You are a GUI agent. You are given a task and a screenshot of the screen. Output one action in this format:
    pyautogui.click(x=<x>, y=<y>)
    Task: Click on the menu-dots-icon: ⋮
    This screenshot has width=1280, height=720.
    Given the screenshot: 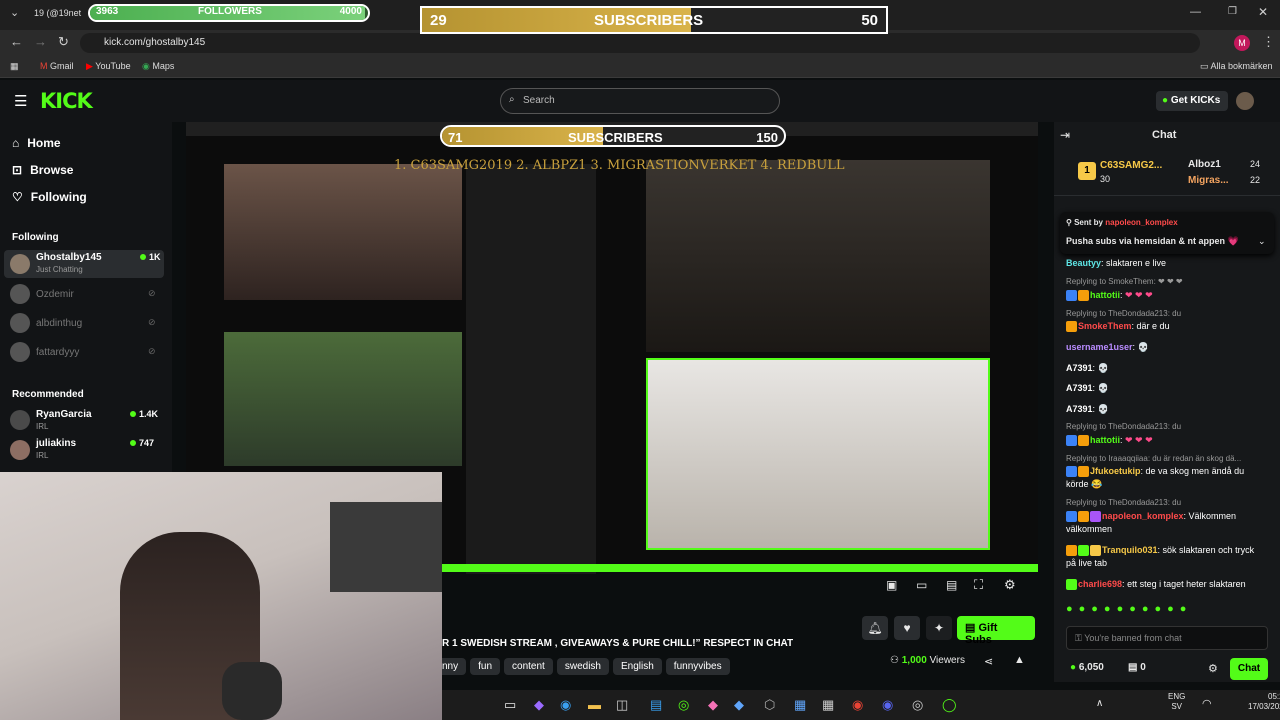 What is the action you would take?
    pyautogui.click(x=1268, y=42)
    